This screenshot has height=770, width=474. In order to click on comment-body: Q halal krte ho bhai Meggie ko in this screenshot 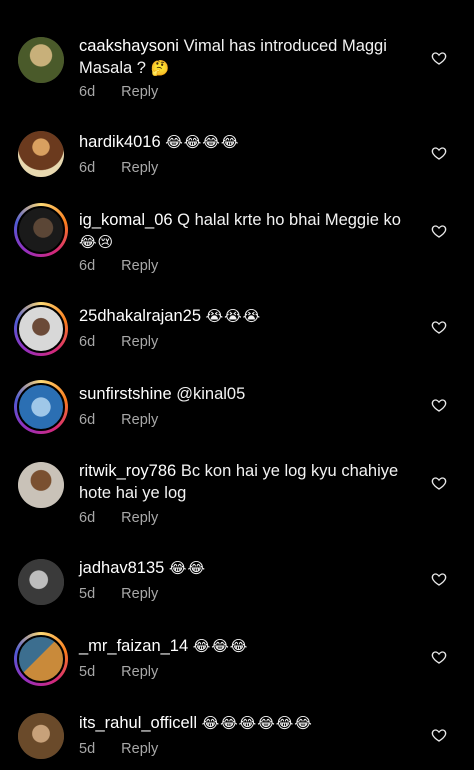, I will do `click(289, 220)`.